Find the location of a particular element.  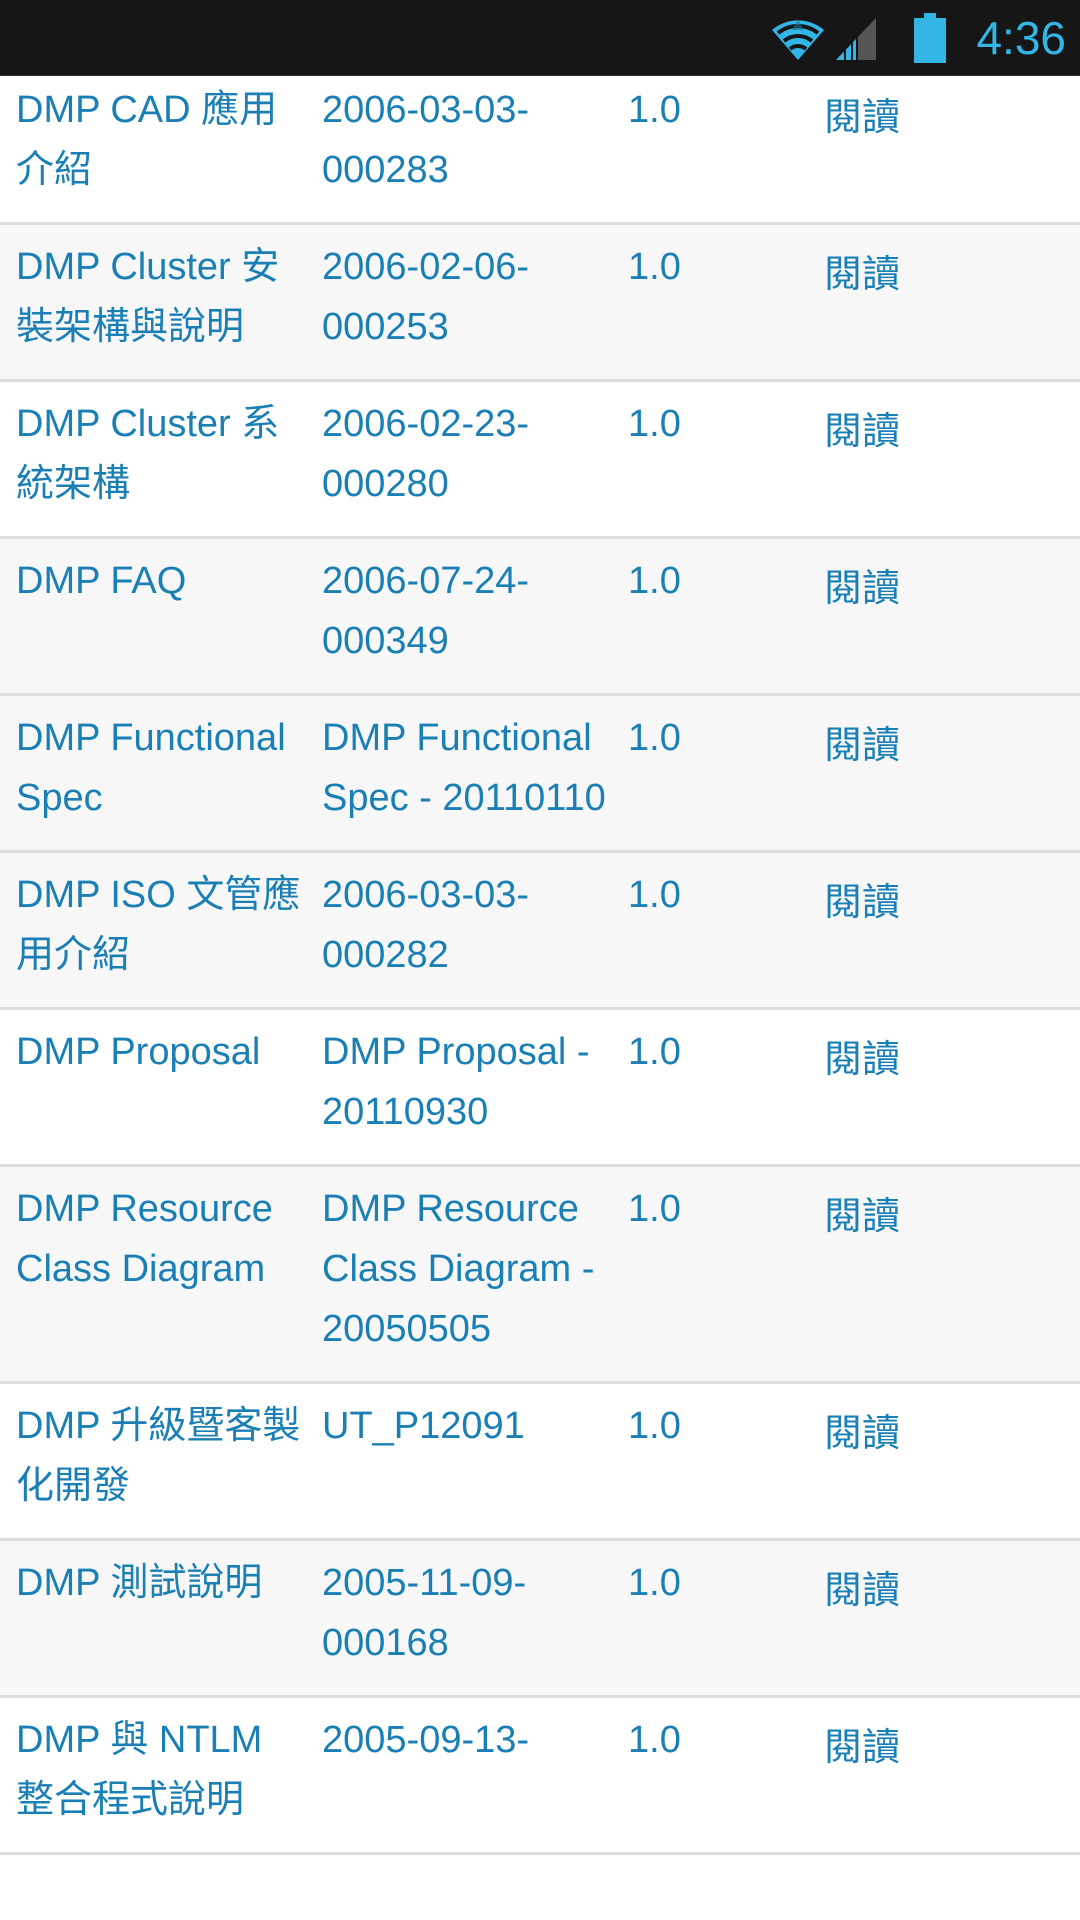

document-title: DMP ISO 文管應用介紹 is located at coordinates (153, 930).